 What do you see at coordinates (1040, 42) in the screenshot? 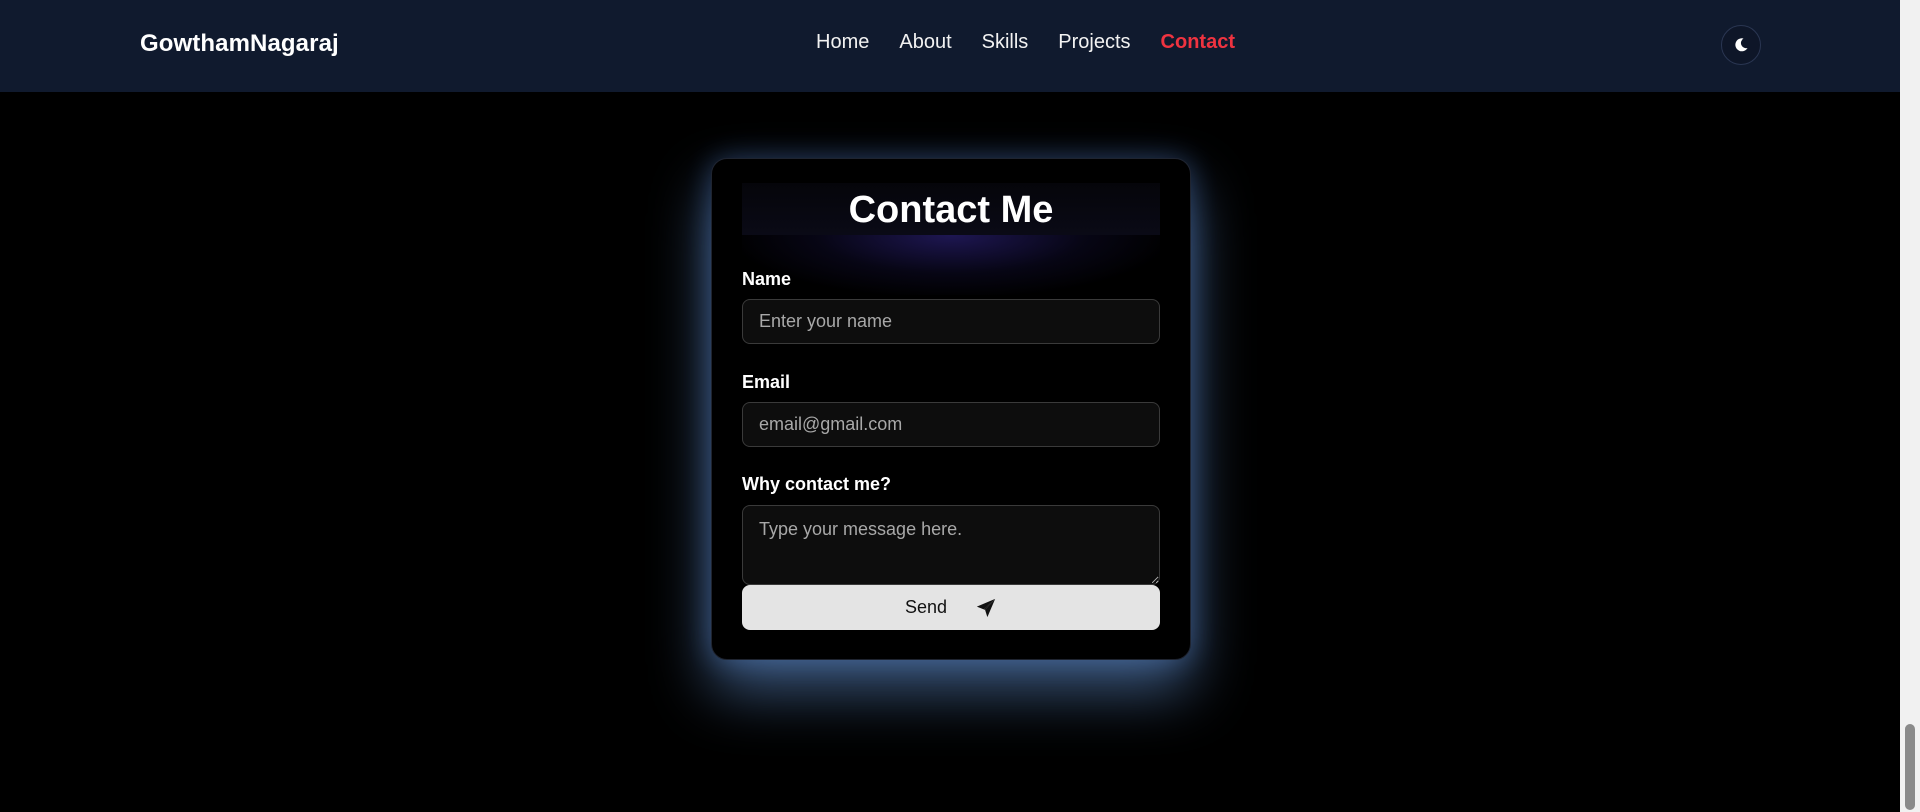
I see `nav-links: Home About Skills Projects Contact` at bounding box center [1040, 42].